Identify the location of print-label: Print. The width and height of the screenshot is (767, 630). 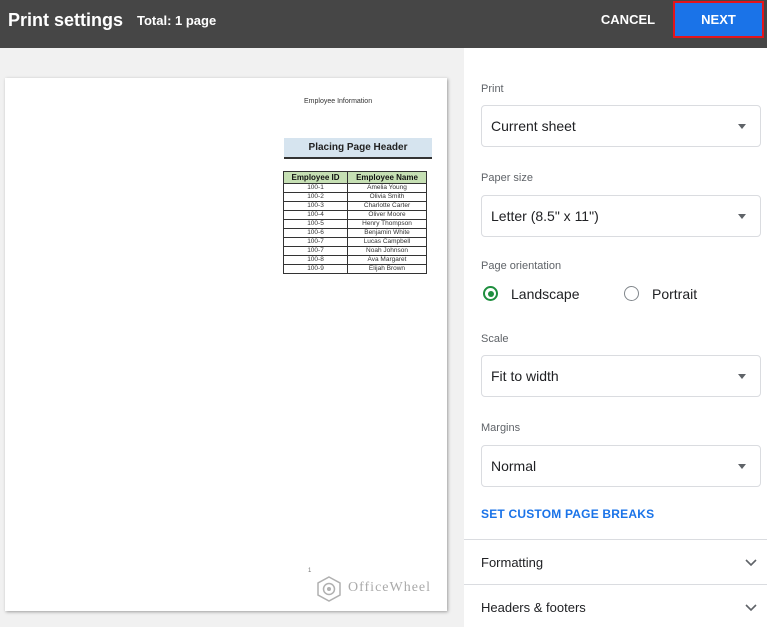
(492, 89).